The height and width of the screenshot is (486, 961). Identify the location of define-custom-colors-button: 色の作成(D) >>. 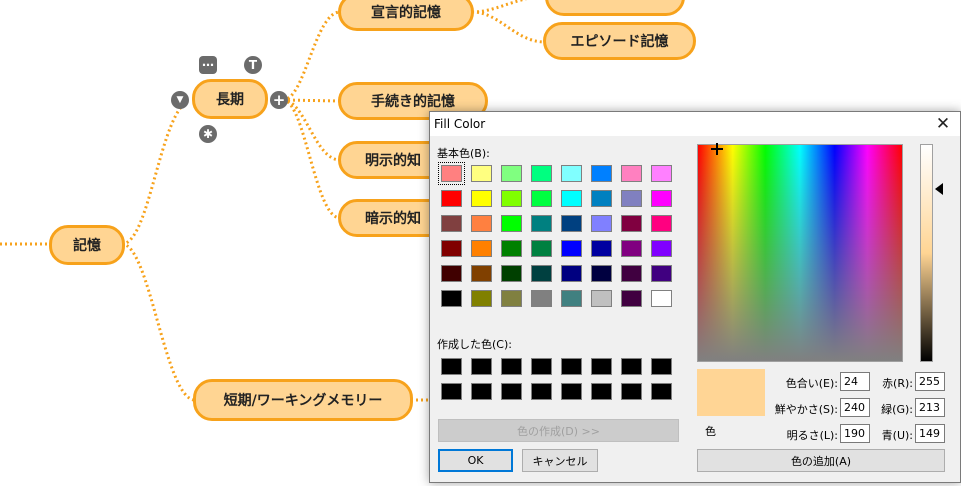
(558, 430).